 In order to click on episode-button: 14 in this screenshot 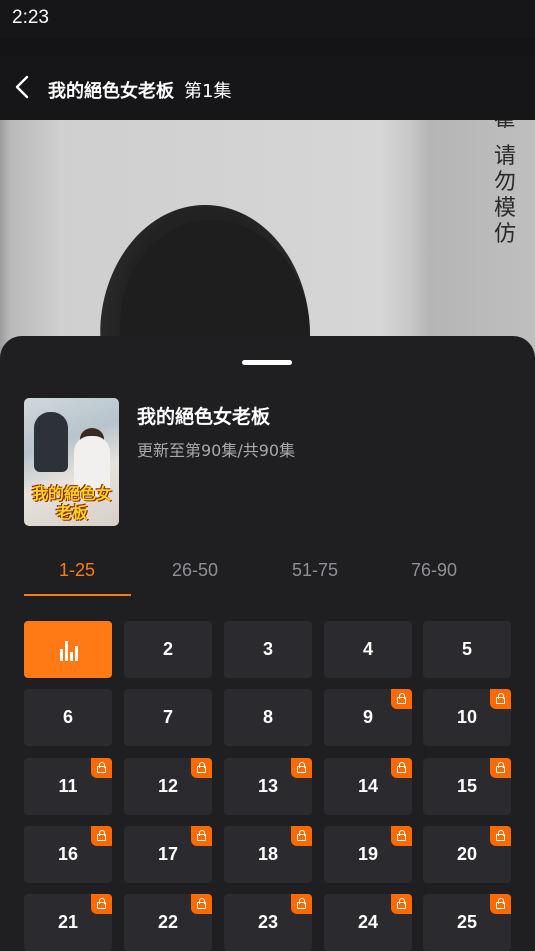, I will do `click(368, 786)`.